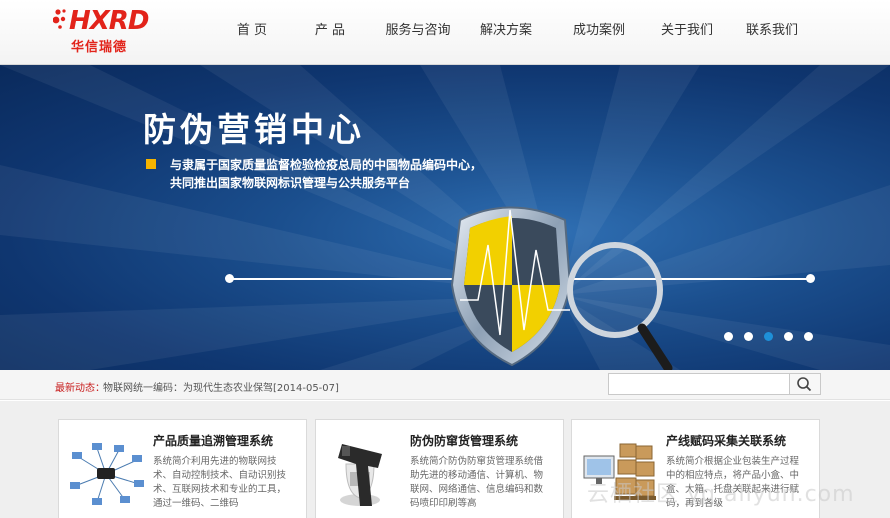 The image size is (890, 518). I want to click on logo: HXRD 华信瑞德, so click(109, 30).